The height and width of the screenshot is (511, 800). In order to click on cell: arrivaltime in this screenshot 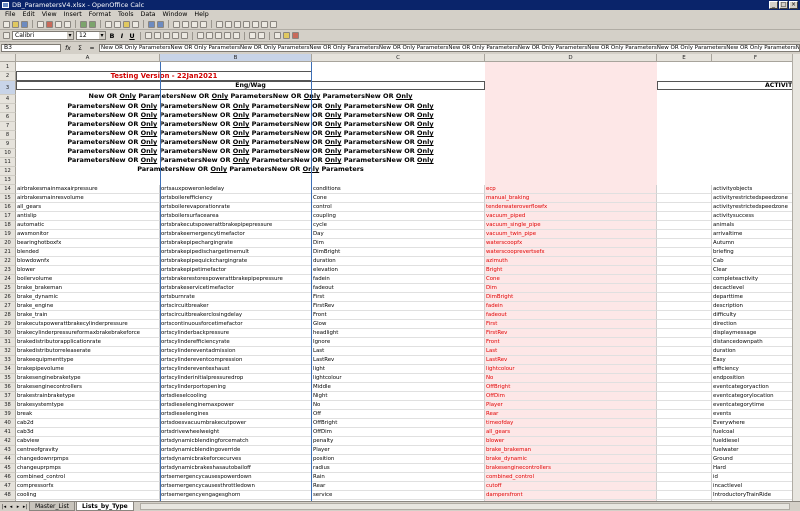, I will do `click(756, 234)`.